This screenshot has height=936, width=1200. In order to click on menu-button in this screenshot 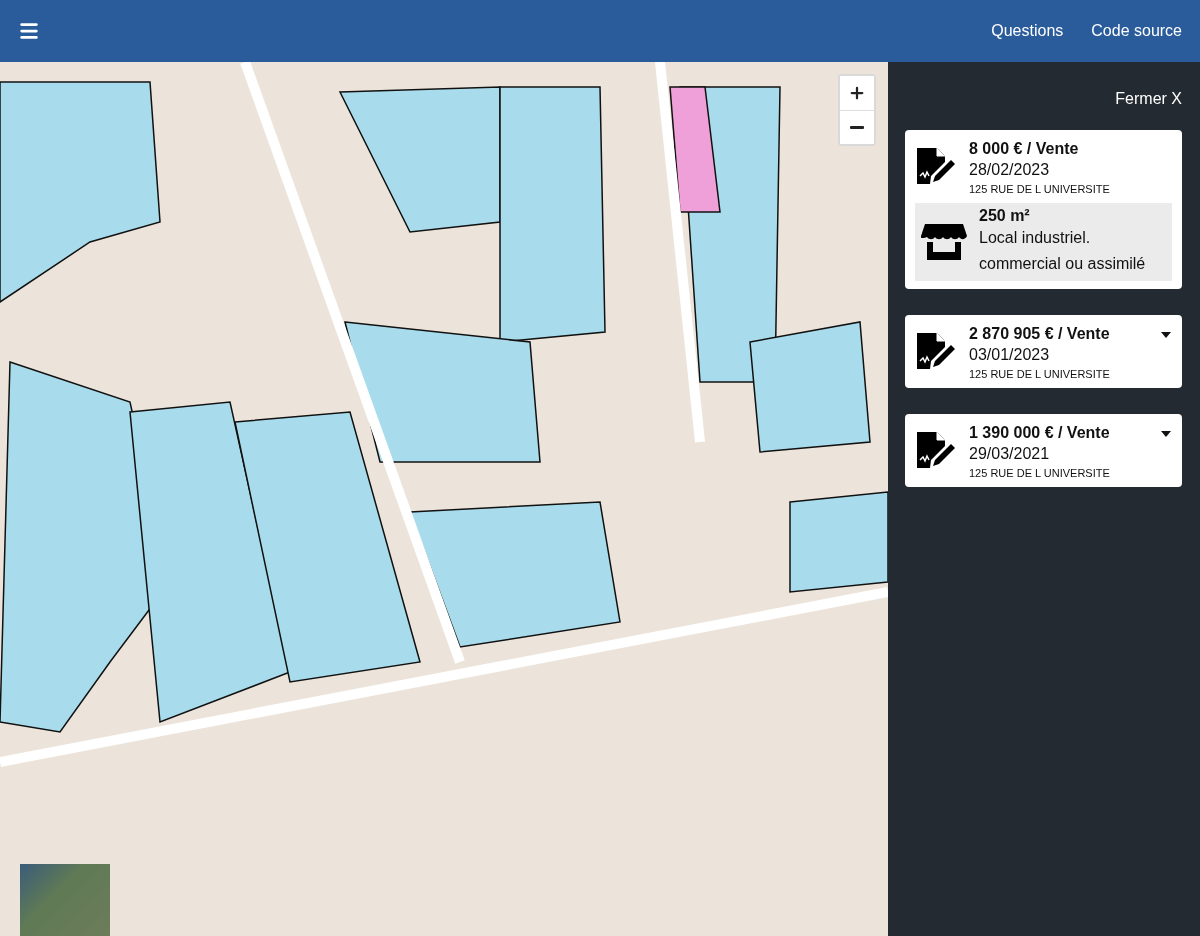, I will do `click(29, 31)`.